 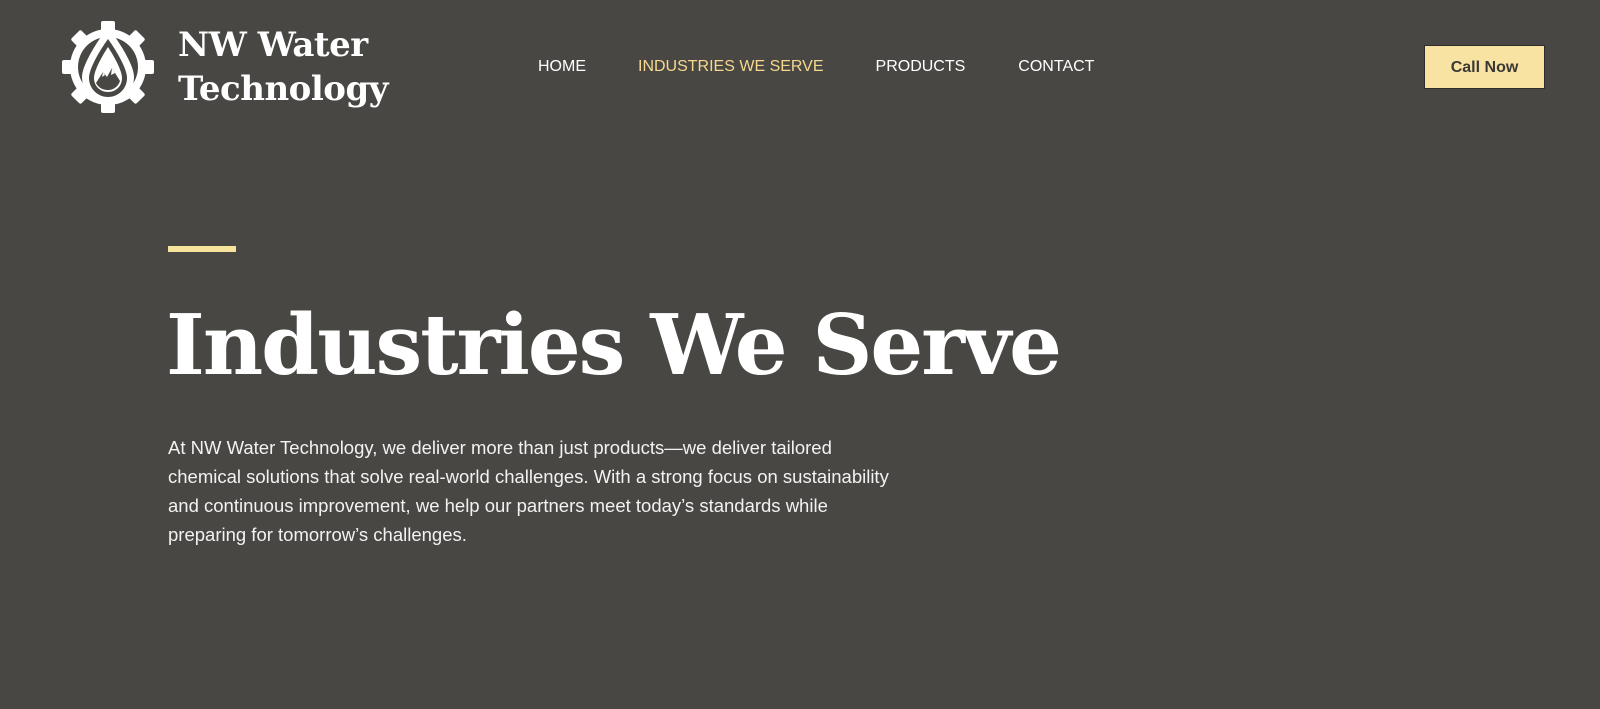 I want to click on brand-logo-link: NW Water Technology, so click(x=228, y=67).